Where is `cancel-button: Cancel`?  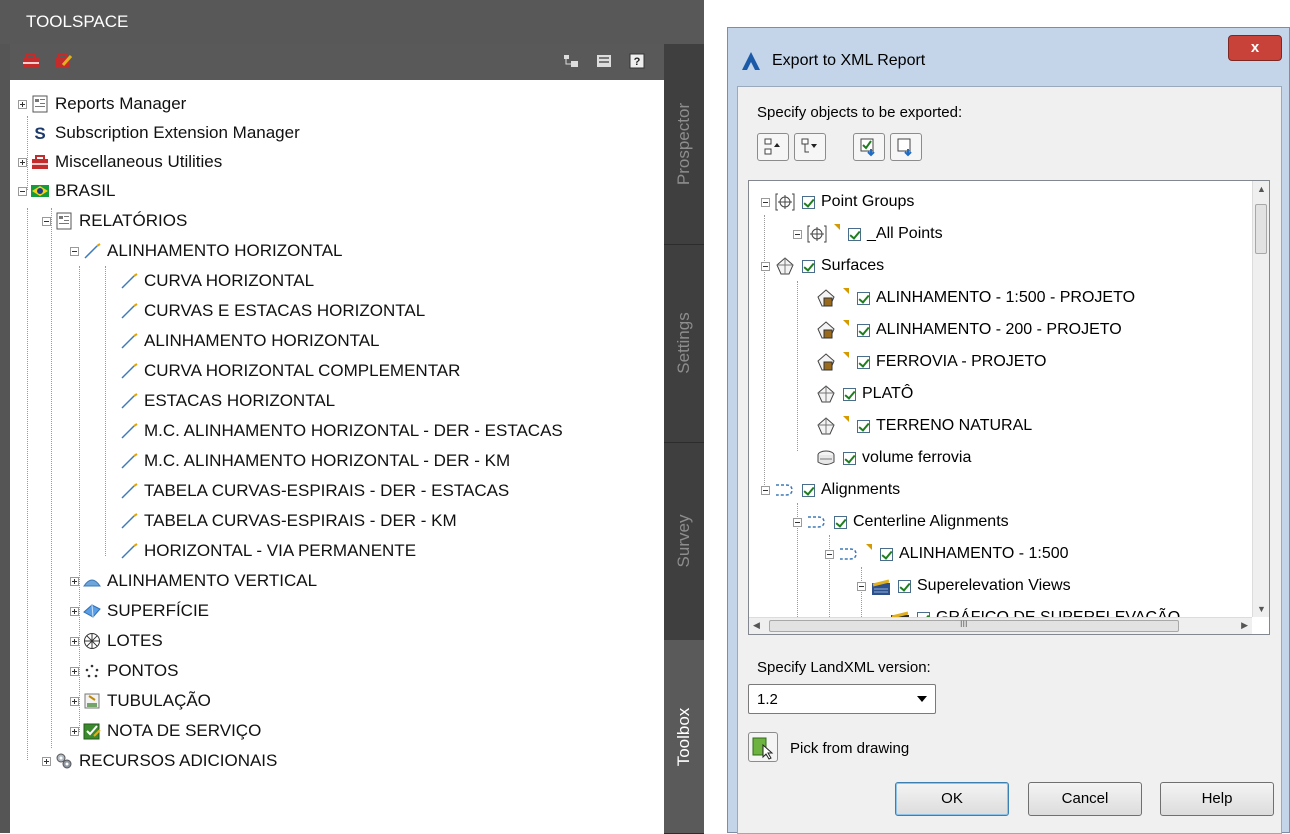 cancel-button: Cancel is located at coordinates (1085, 799).